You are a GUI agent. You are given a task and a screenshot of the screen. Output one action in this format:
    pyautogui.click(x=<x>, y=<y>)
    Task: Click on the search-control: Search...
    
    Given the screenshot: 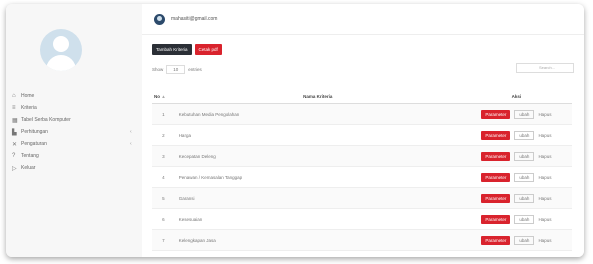 What is the action you would take?
    pyautogui.click(x=545, y=68)
    